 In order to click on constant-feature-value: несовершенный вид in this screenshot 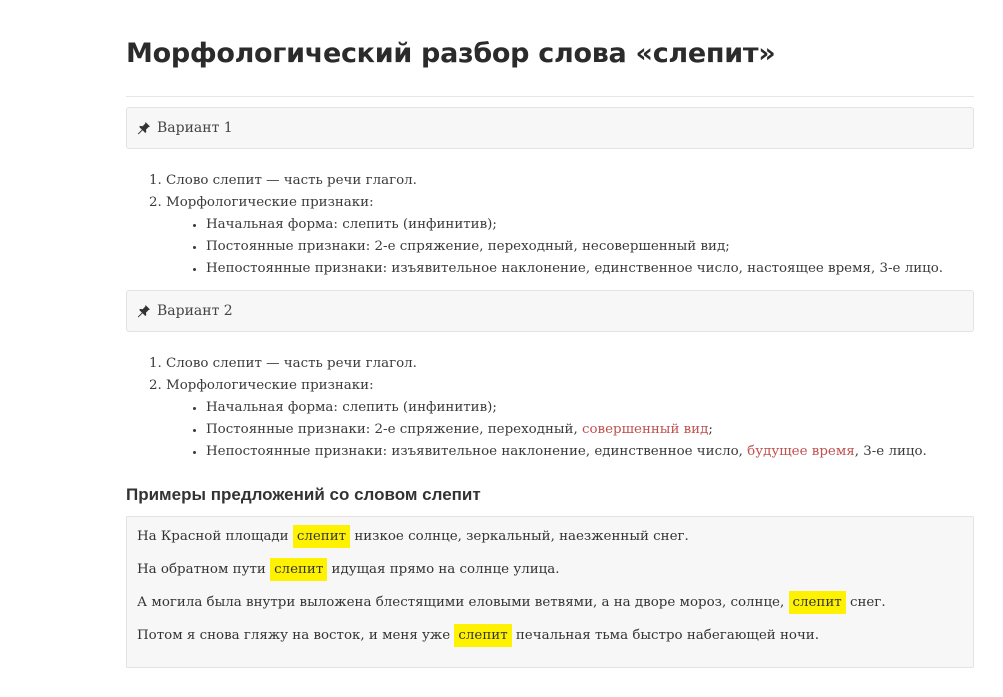, I will do `click(653, 246)`.